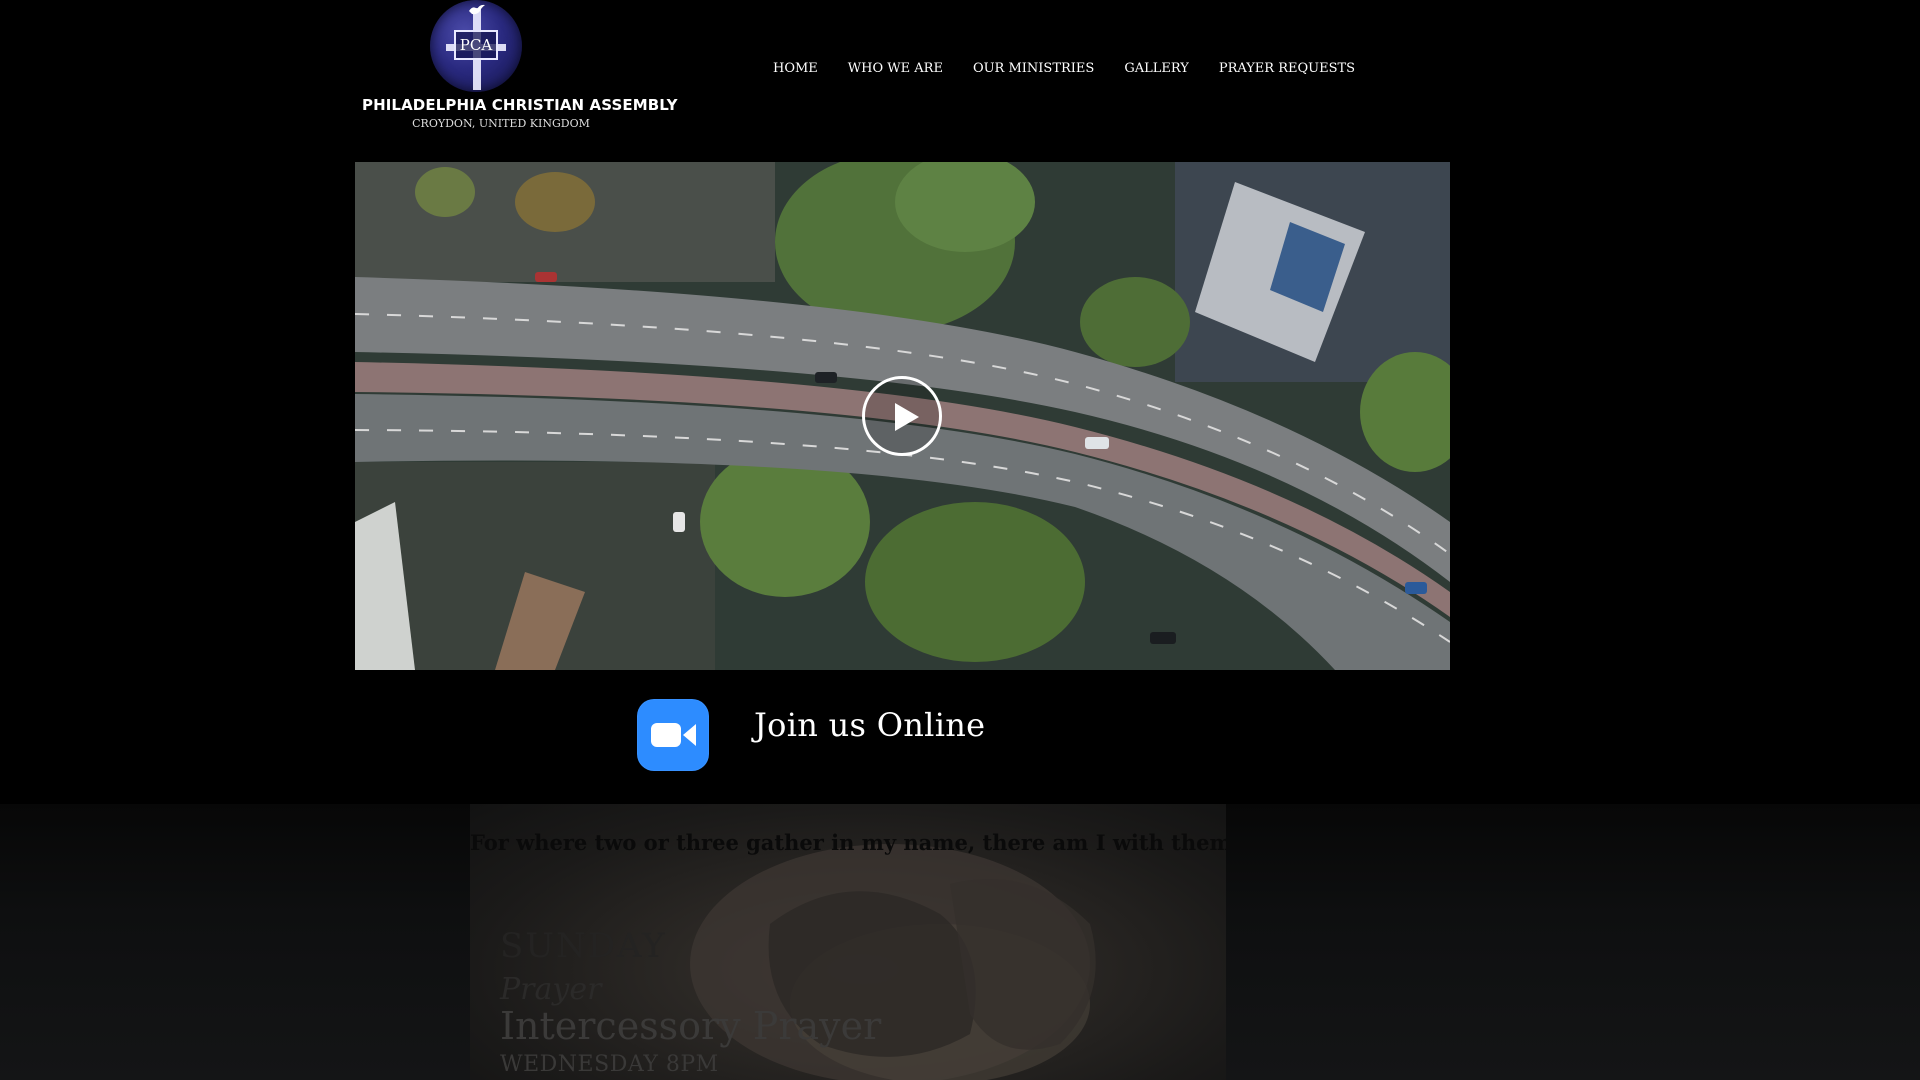 The width and height of the screenshot is (1920, 1080). What do you see at coordinates (895, 68) in the screenshot?
I see `nav-who-we-are: WHO WE ARE` at bounding box center [895, 68].